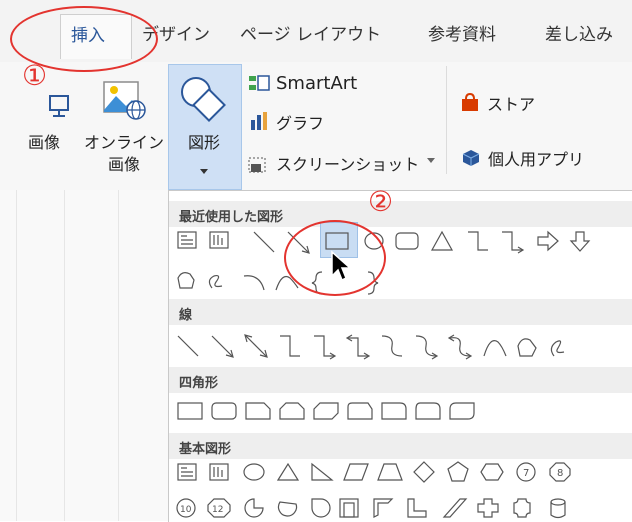  Describe the element at coordinates (392, 346) in the screenshot. I see `curved-connector-shape` at that location.